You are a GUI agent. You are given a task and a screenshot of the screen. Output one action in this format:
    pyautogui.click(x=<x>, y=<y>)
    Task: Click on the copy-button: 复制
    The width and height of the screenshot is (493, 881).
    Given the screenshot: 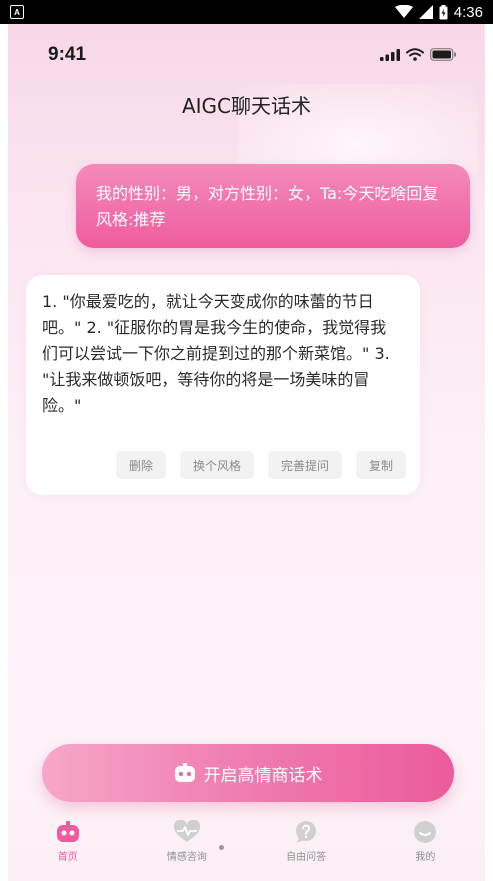 What is the action you would take?
    pyautogui.click(x=380, y=465)
    